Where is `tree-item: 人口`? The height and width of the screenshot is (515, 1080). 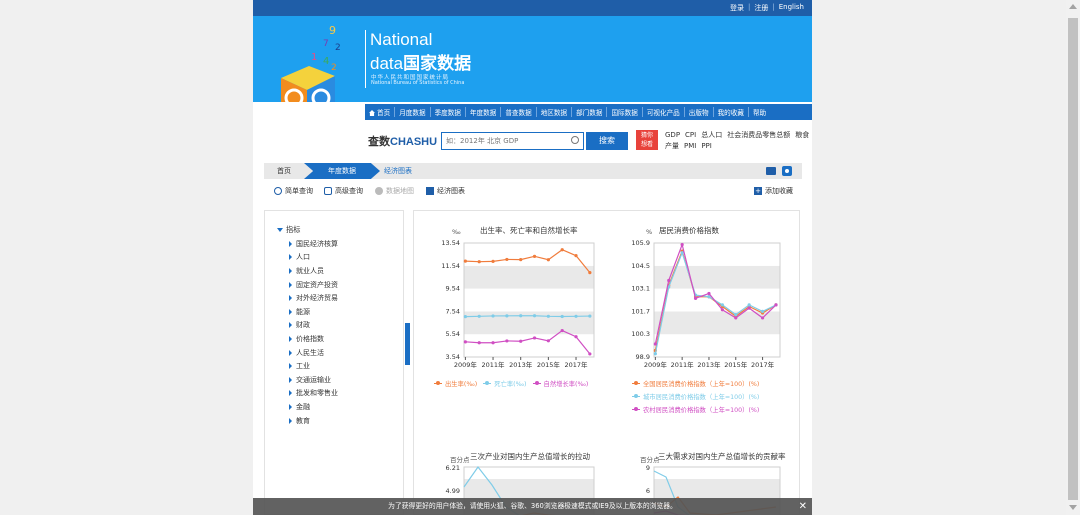 tree-item: 人口 is located at coordinates (313, 258).